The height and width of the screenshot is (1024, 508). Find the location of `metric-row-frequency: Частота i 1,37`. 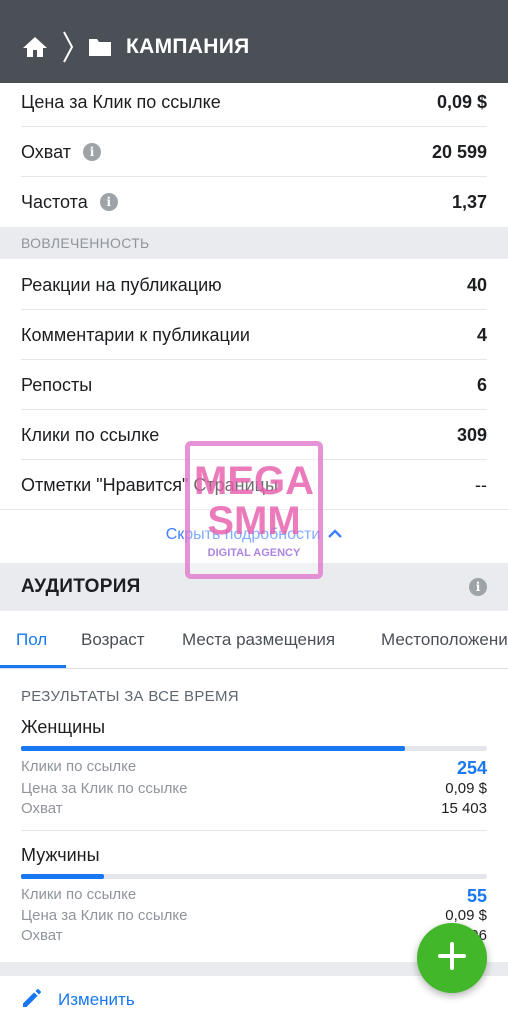

metric-row-frequency: Частота i 1,37 is located at coordinates (254, 202).